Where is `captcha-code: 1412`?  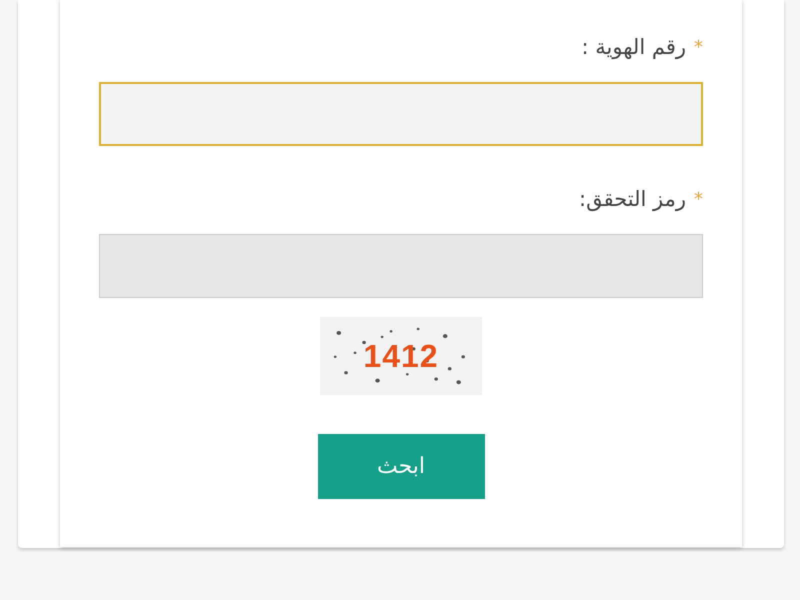
captcha-code: 1412 is located at coordinates (401, 356).